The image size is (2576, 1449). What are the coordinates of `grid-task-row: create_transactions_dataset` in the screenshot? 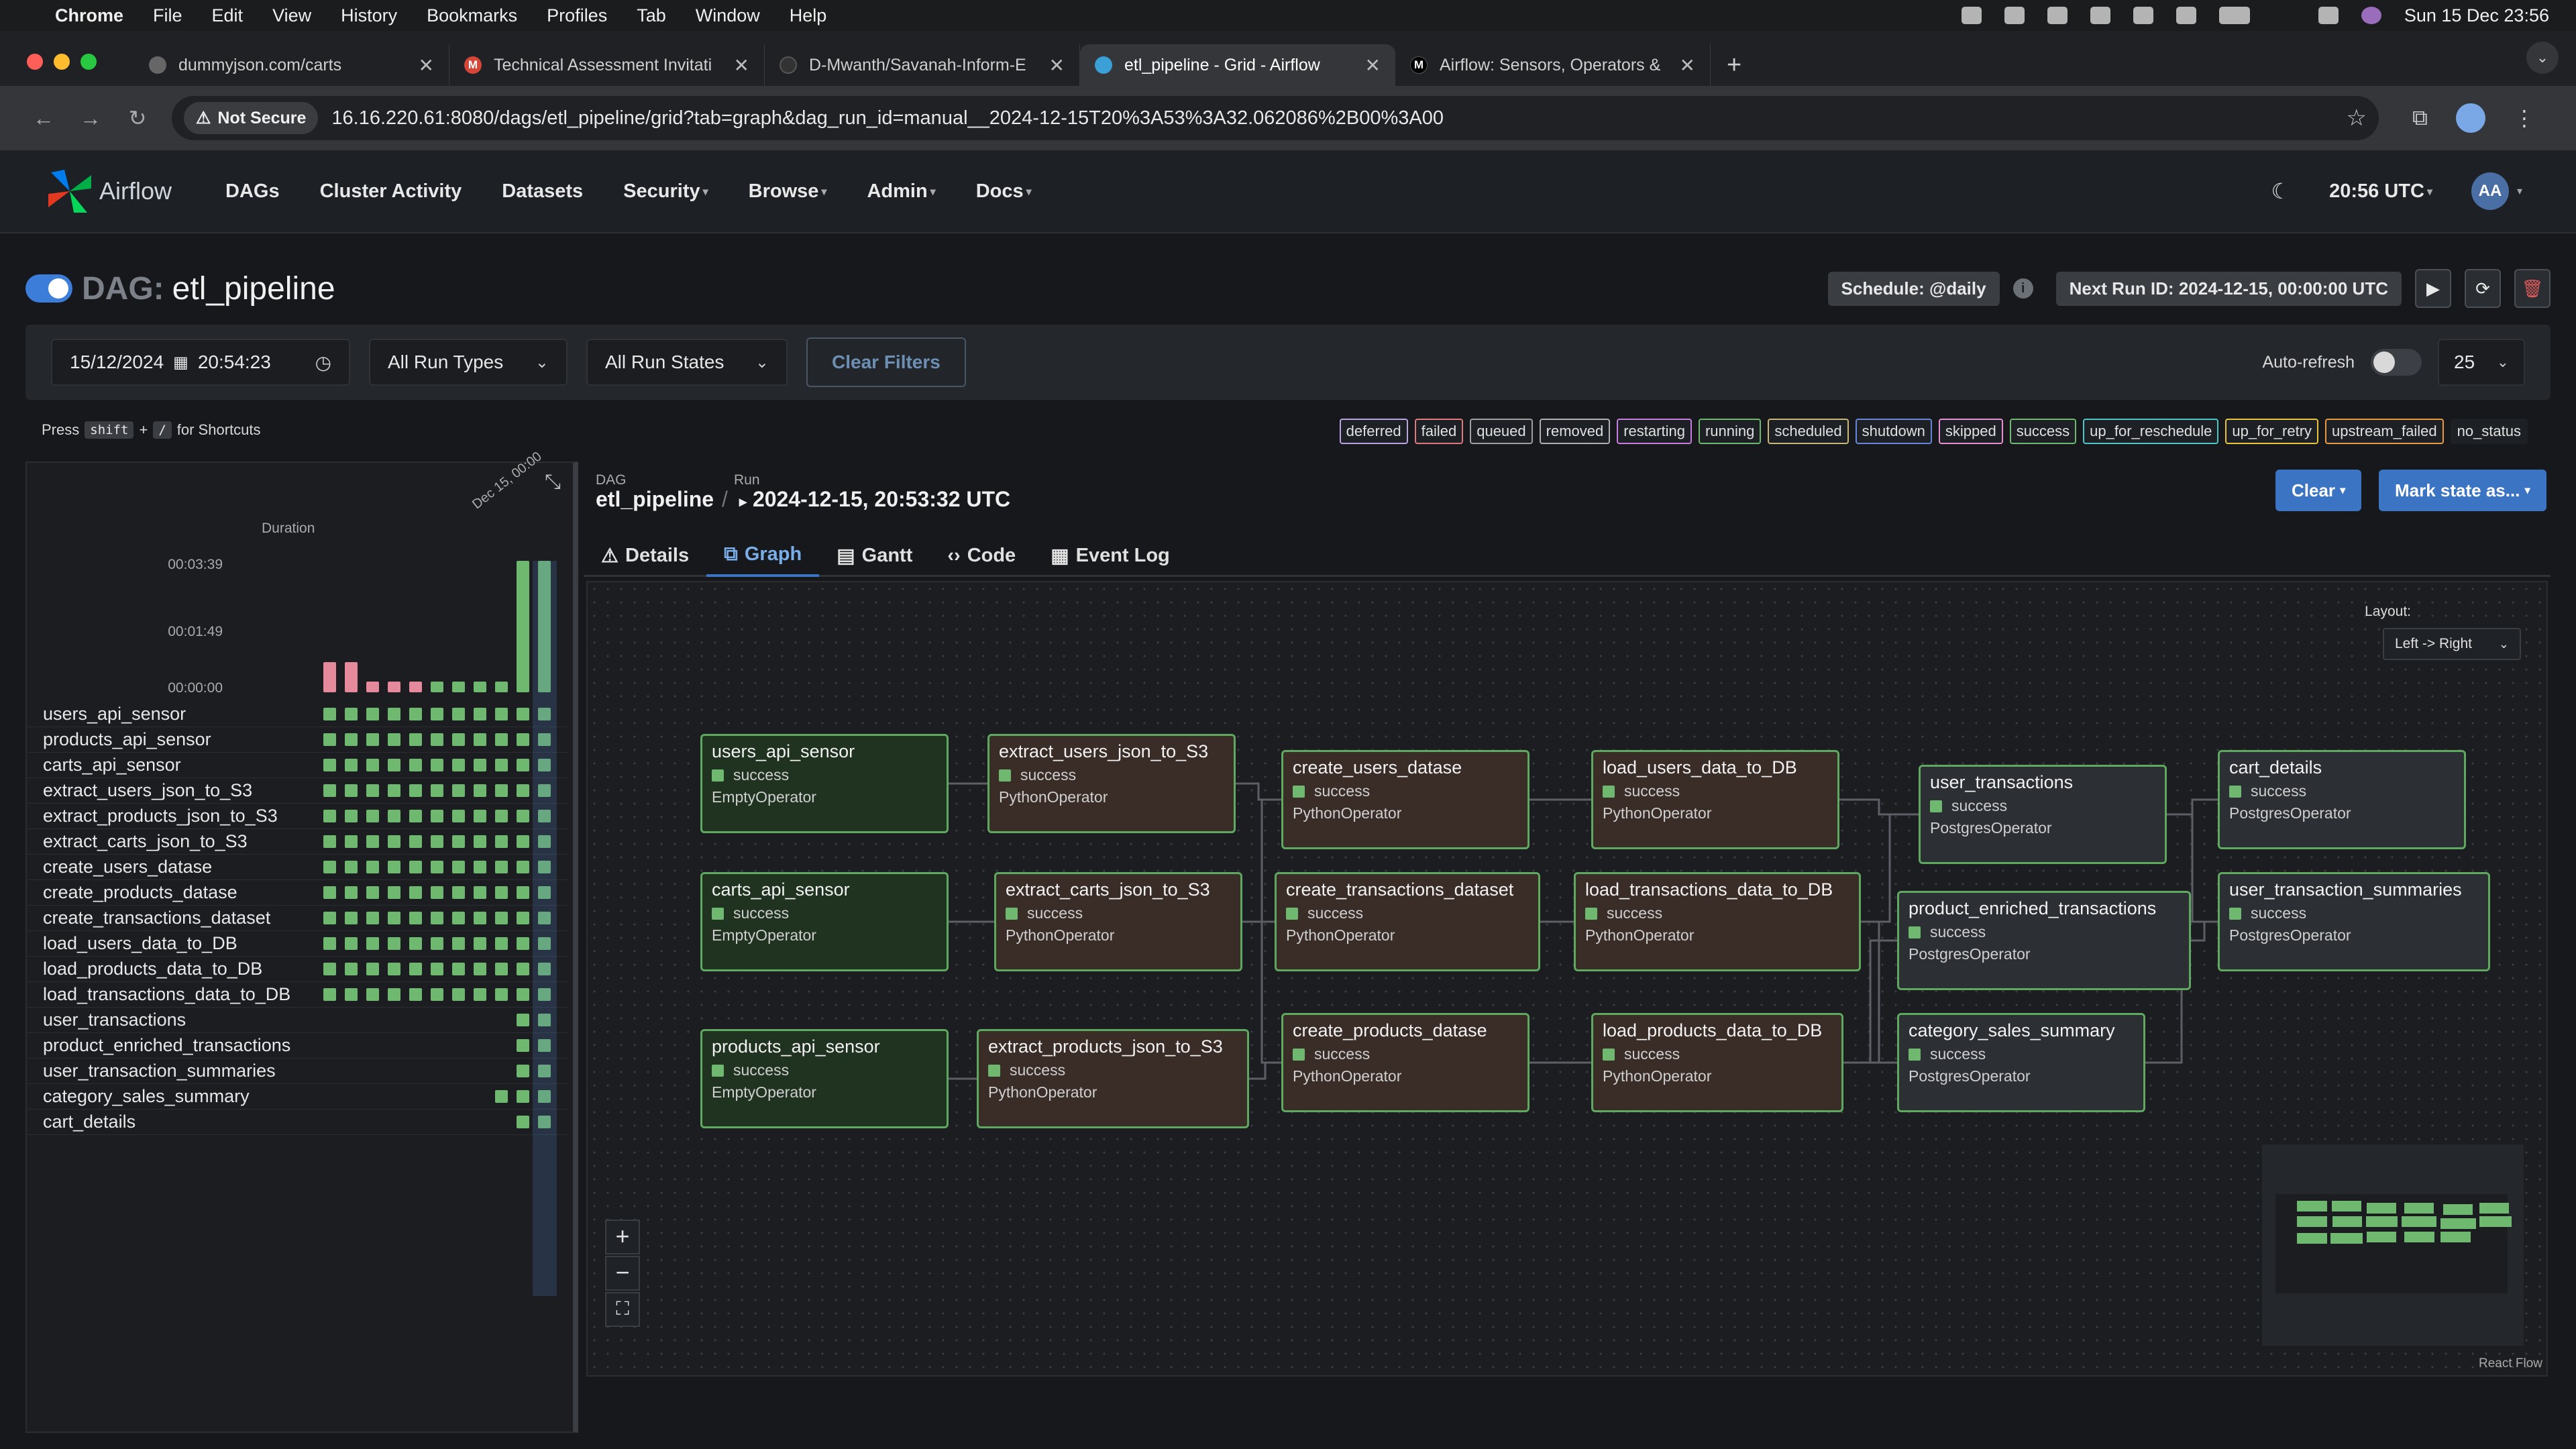 It's located at (297, 918).